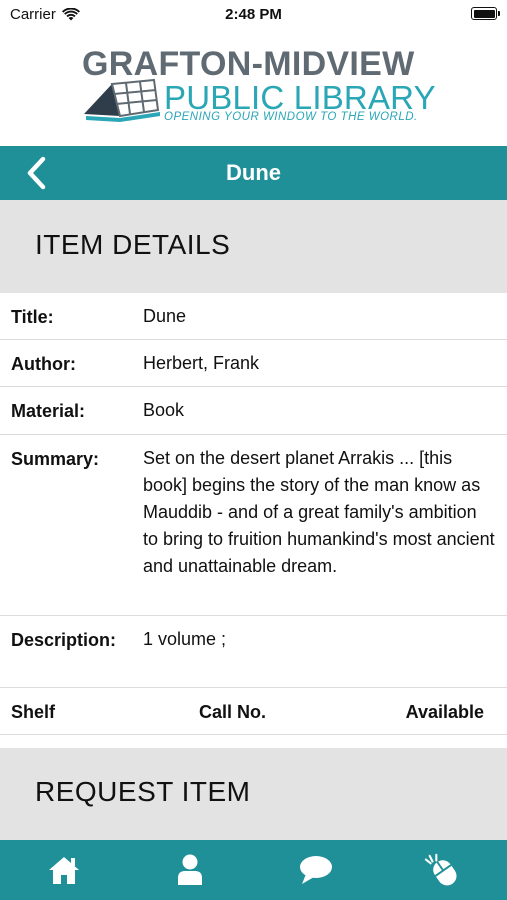  I want to click on logo-line2: PUBLIC LIBRARY, so click(300, 97).